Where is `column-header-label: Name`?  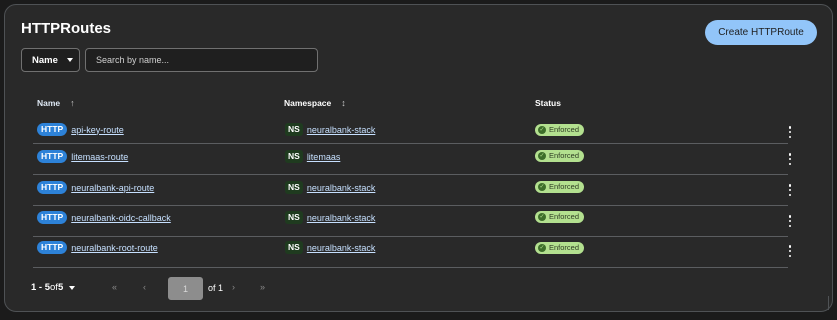 column-header-label: Name is located at coordinates (49, 103).